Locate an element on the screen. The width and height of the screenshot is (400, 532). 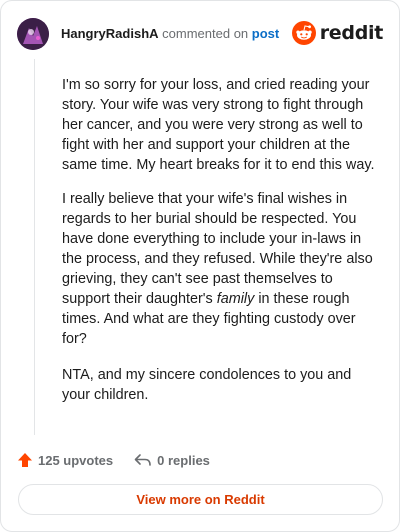
avatar is located at coordinates (33, 34).